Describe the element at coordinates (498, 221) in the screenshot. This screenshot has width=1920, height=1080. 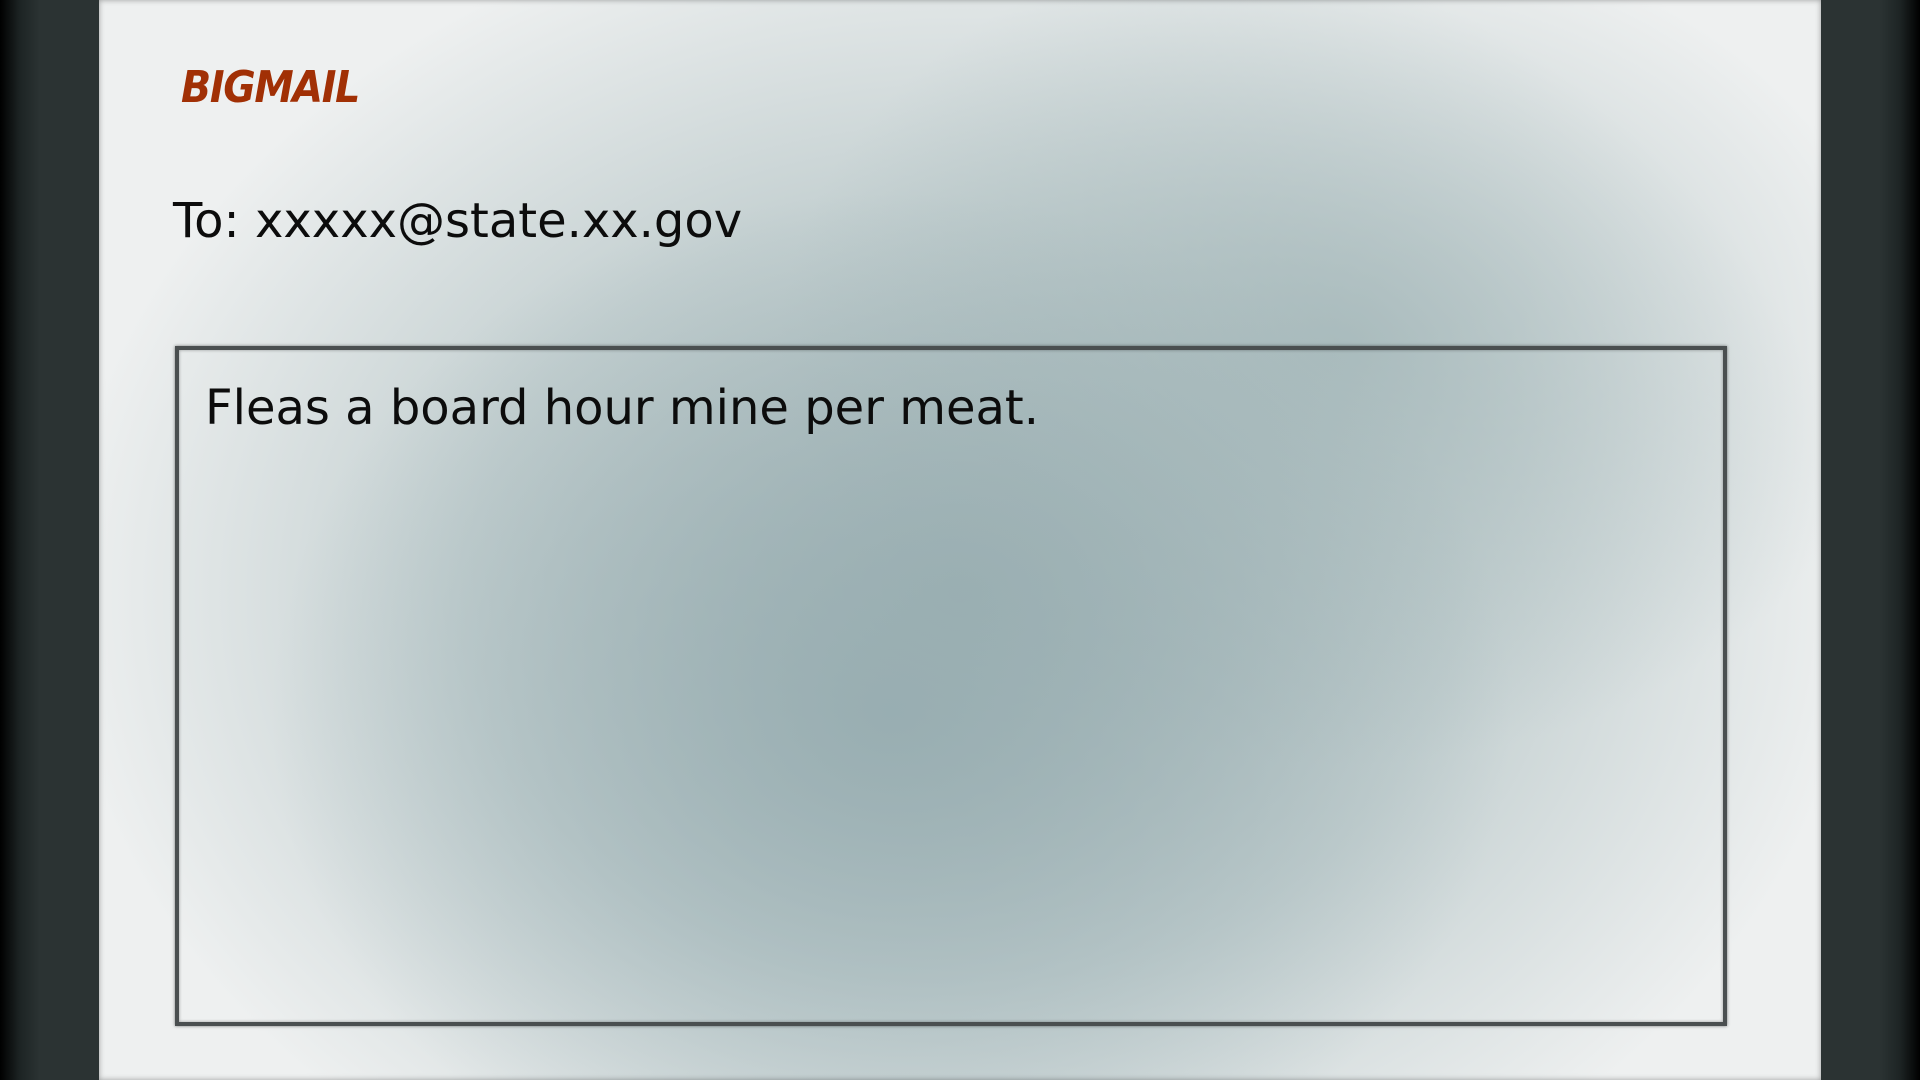
I see `recipient-address: xxxxx@state.xx.gov` at that location.